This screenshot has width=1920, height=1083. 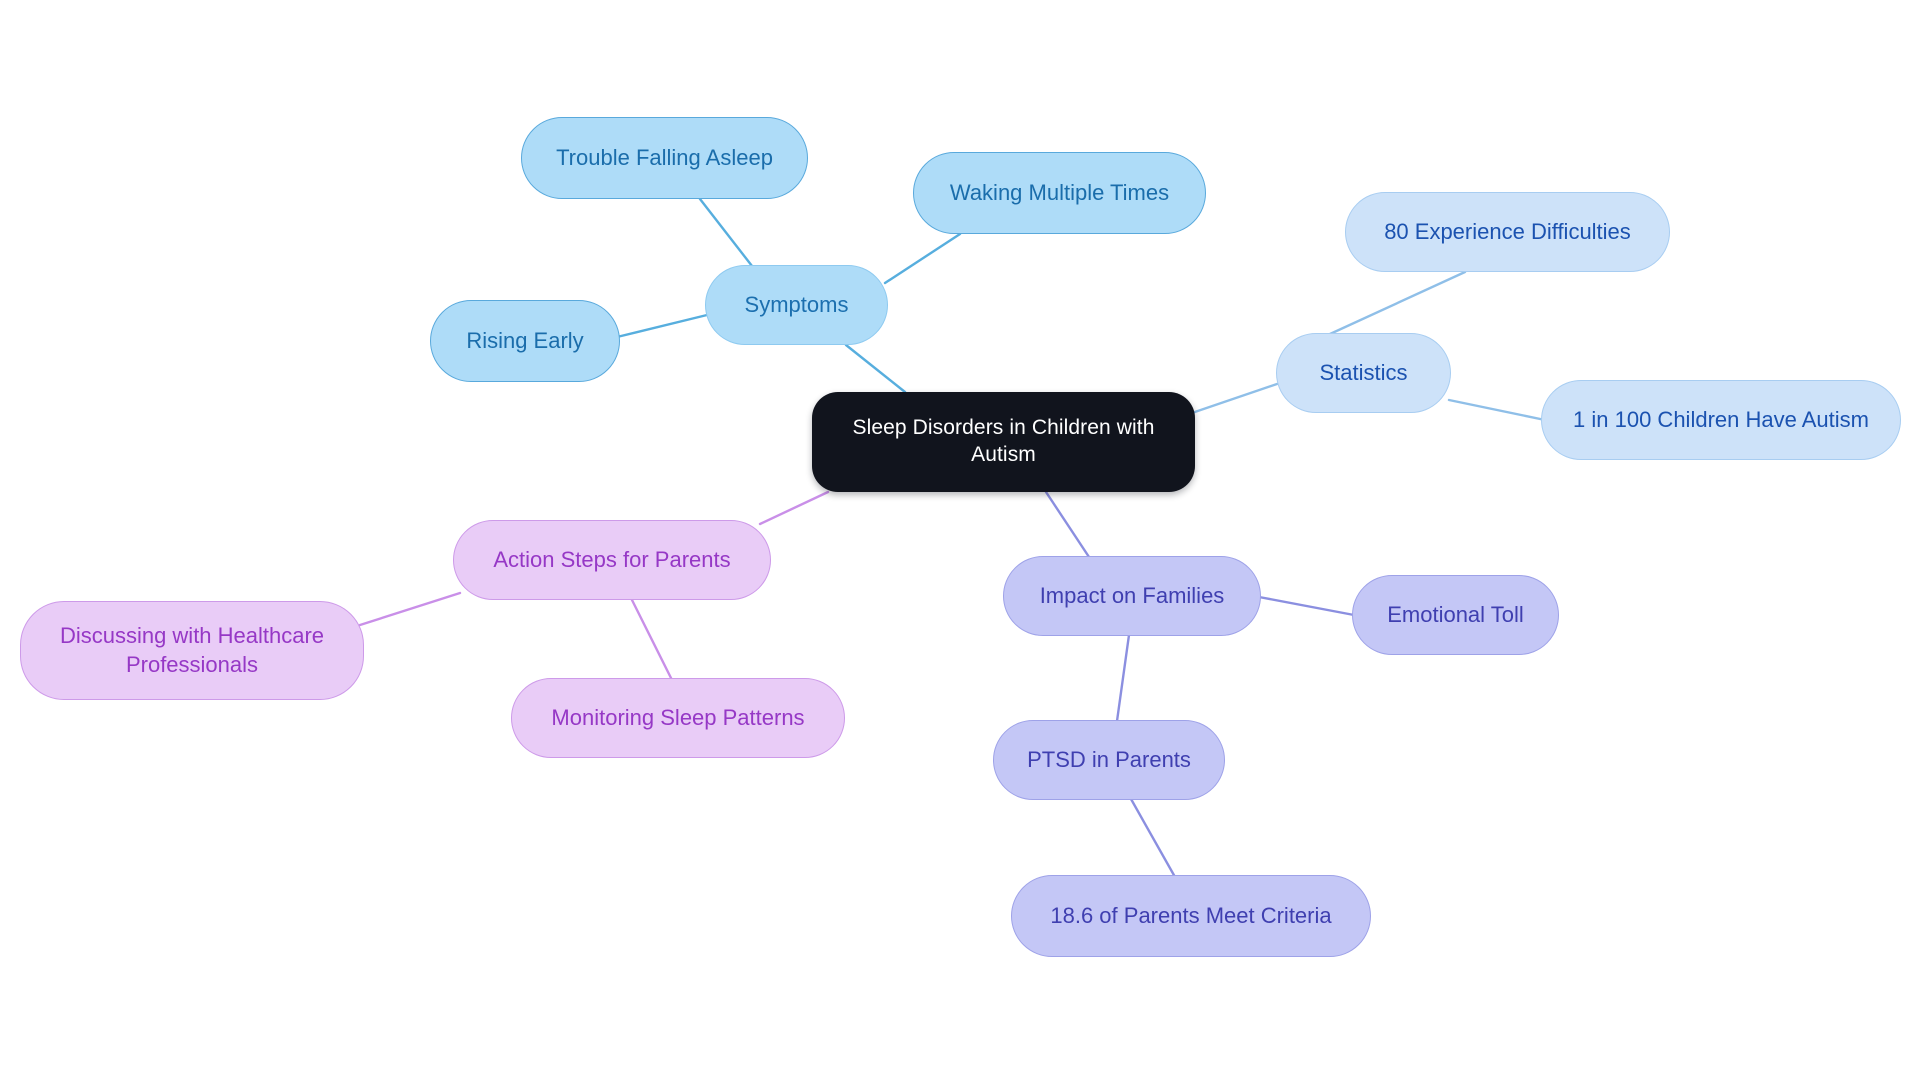 I want to click on node-label: Emotional Toll, so click(x=1455, y=614).